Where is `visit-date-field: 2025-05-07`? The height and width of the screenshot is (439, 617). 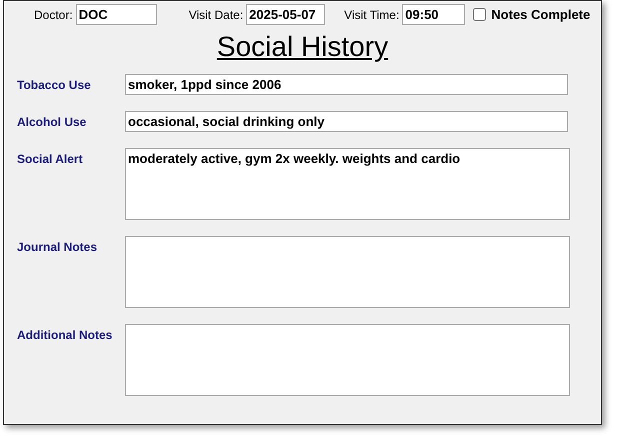
visit-date-field: 2025-05-07 is located at coordinates (286, 14).